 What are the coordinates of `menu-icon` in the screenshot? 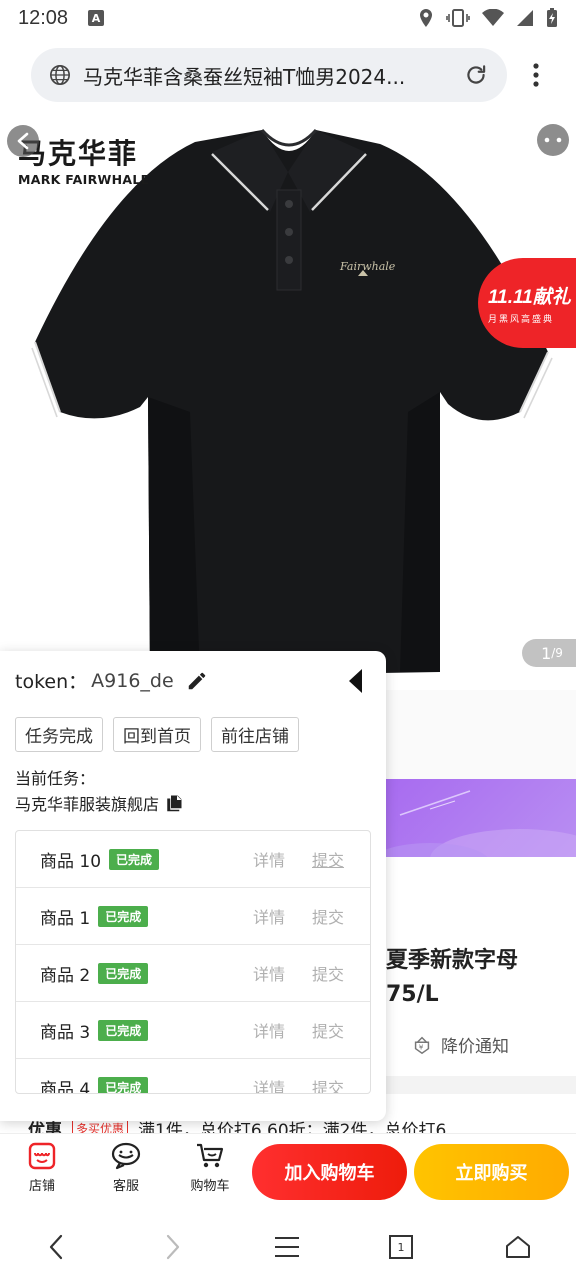 It's located at (287, 1247).